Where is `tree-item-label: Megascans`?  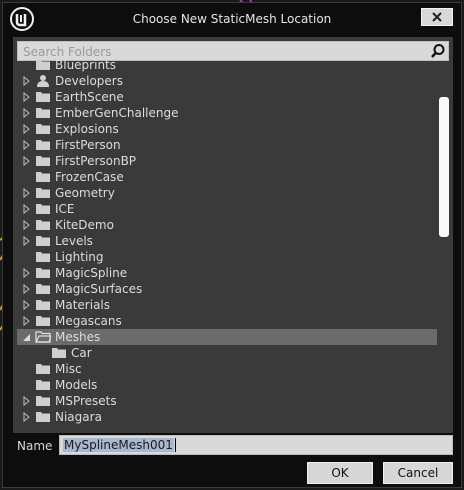 tree-item-label: Megascans is located at coordinates (88, 321).